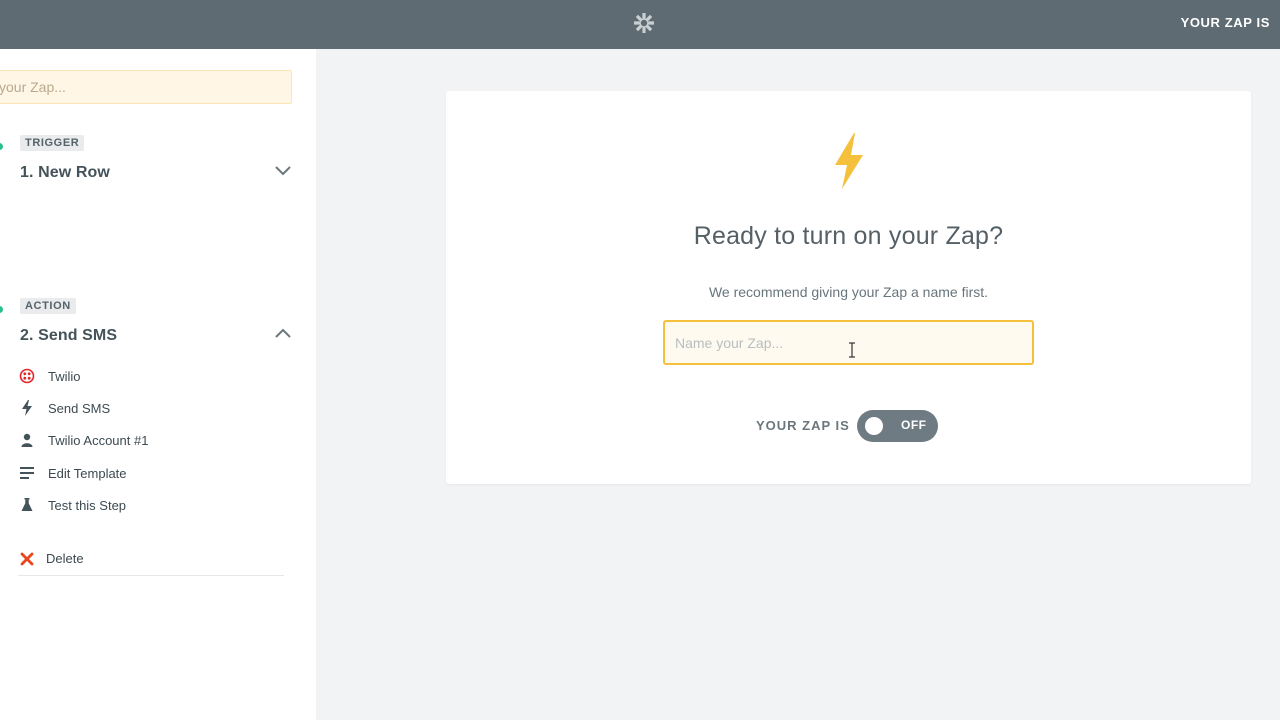 The image size is (1280, 720). Describe the element at coordinates (87, 473) in the screenshot. I see `sidebar-item-label: Edit Template` at that location.